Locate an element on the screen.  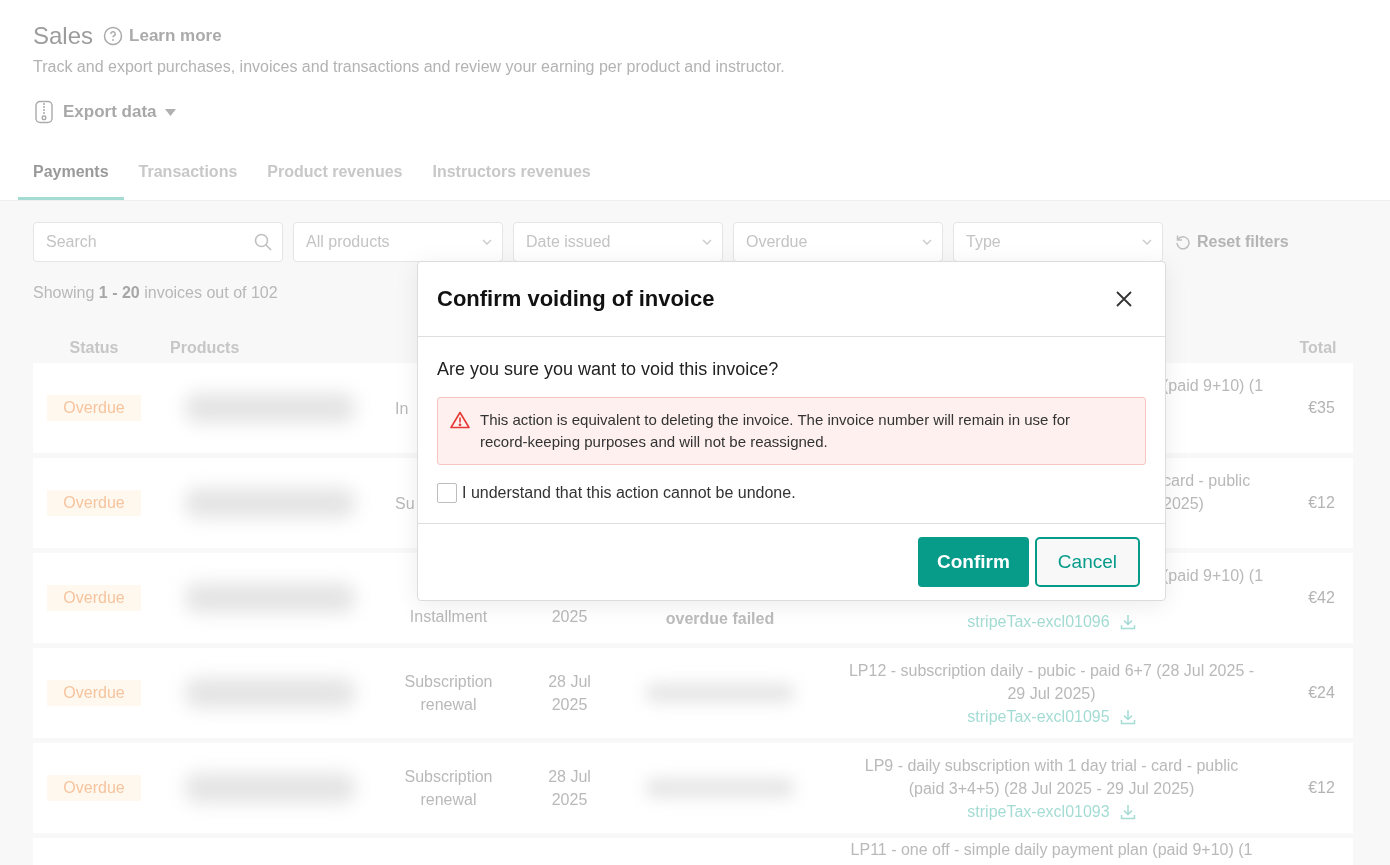
dialog-question: Are you sure you want to void this invoice? is located at coordinates (608, 369).